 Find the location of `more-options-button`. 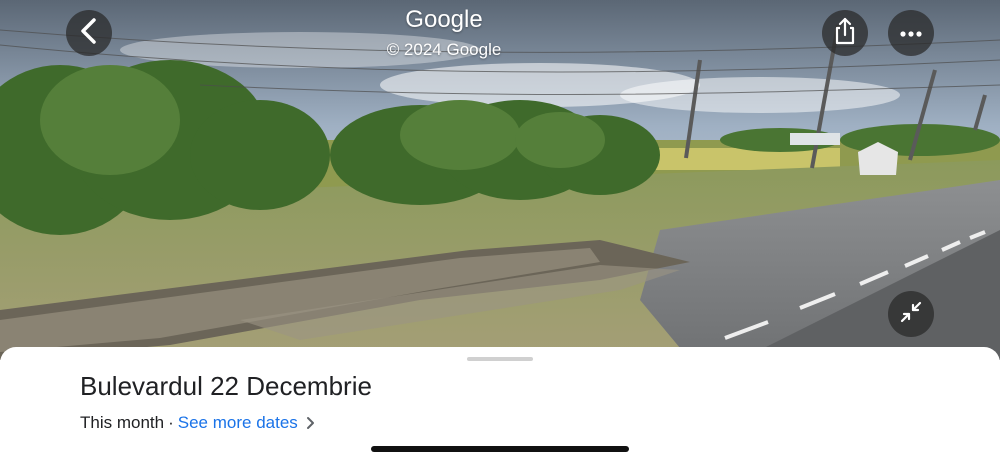

more-options-button is located at coordinates (911, 33).